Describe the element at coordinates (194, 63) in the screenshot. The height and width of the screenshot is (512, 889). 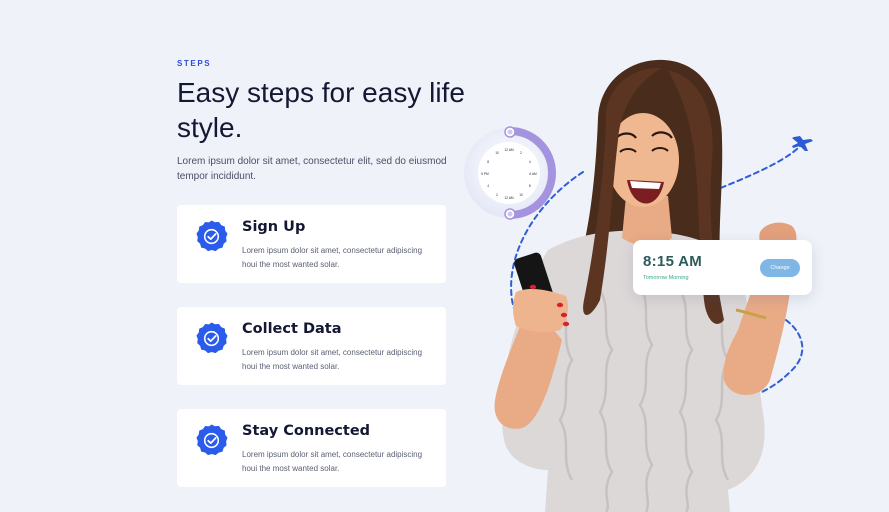
I see `section-eyebrow: STEPS` at that location.